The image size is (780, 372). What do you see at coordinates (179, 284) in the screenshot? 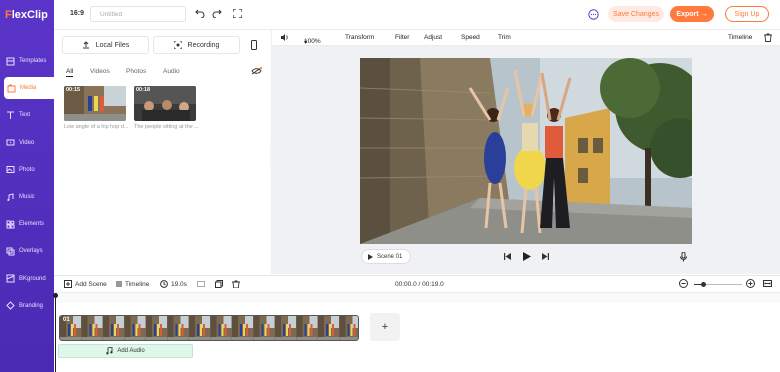
I see `duration-value: 19.0s` at bounding box center [179, 284].